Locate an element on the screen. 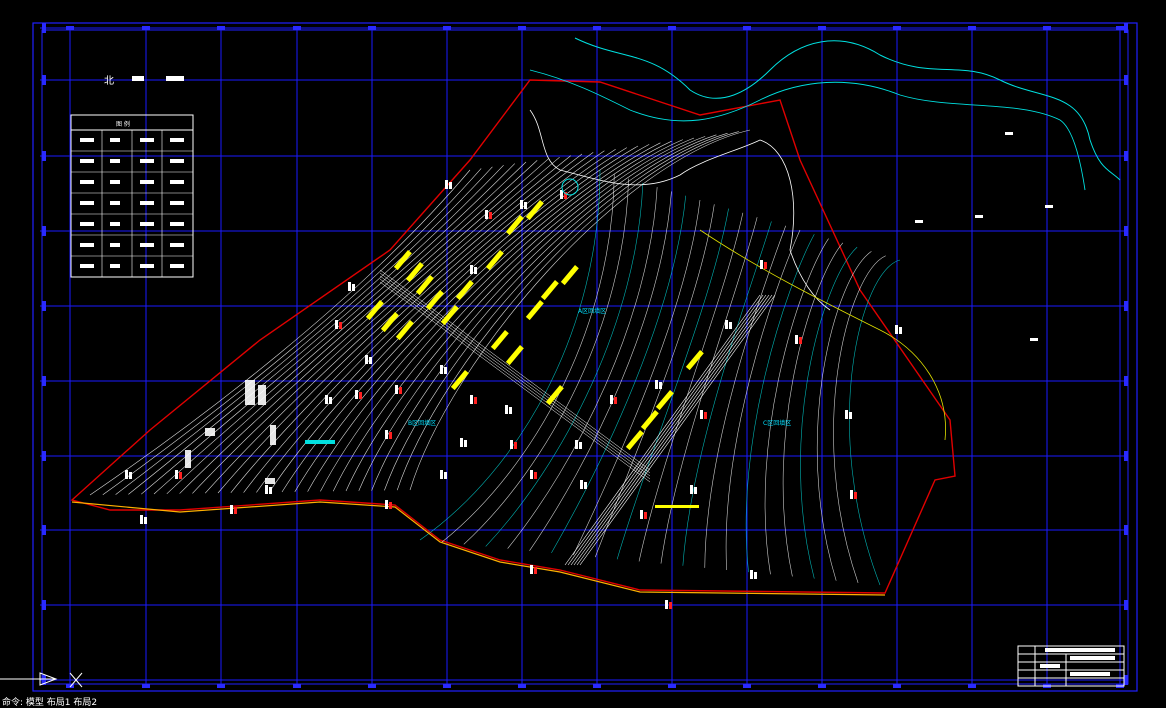  zone-label-c: C区回填区 is located at coordinates (777, 423).